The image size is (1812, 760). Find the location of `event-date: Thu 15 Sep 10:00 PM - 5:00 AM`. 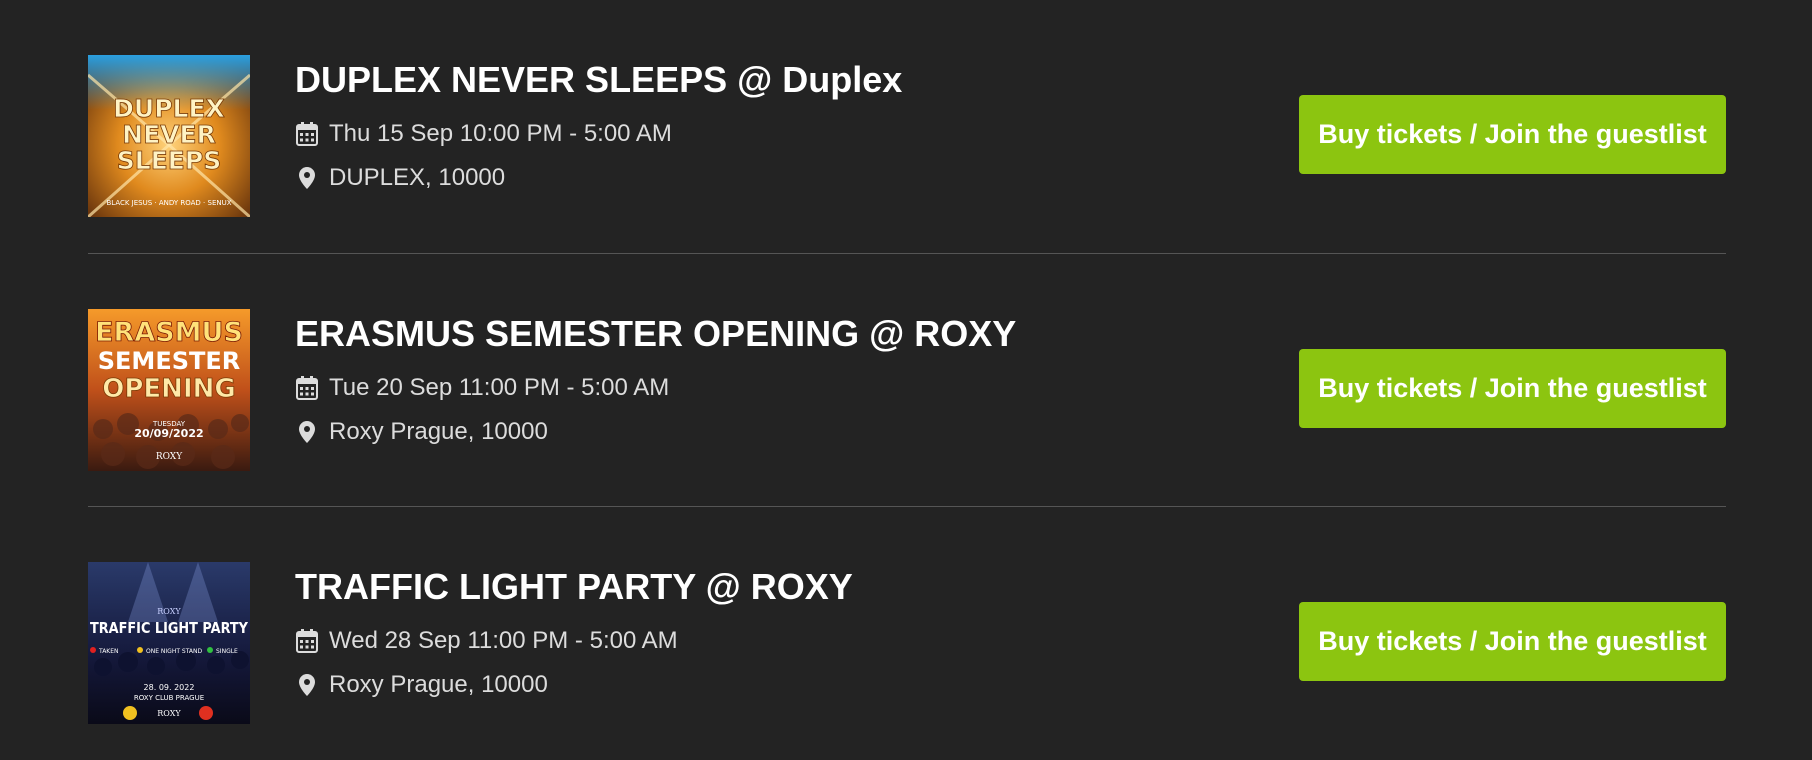

event-date: Thu 15 Sep 10:00 PM - 5:00 AM is located at coordinates (500, 133).